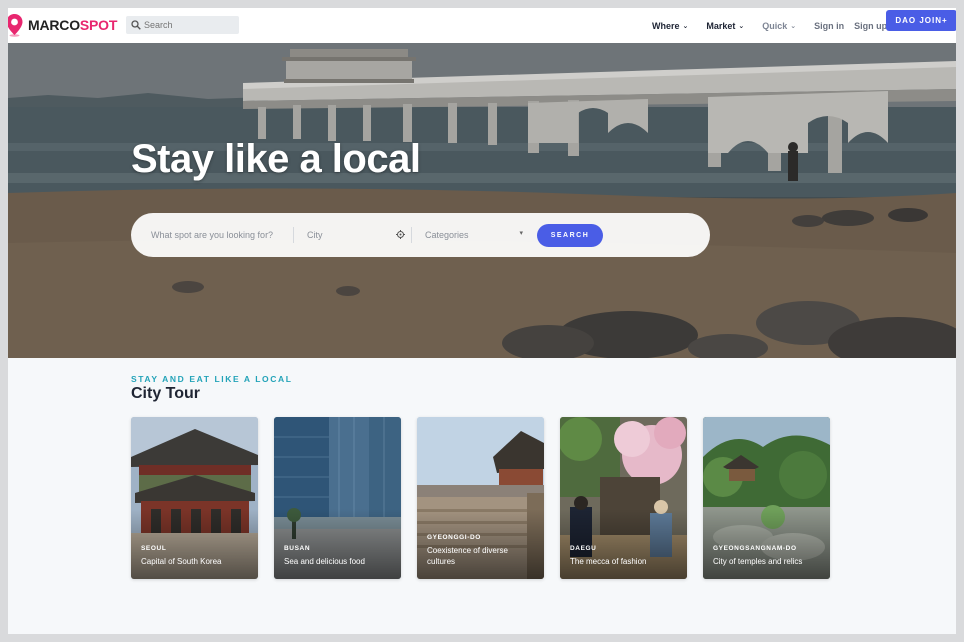 Image resolution: width=964 pixels, height=642 pixels. What do you see at coordinates (154, 548) in the screenshot?
I see `city-name: SEOUL` at bounding box center [154, 548].